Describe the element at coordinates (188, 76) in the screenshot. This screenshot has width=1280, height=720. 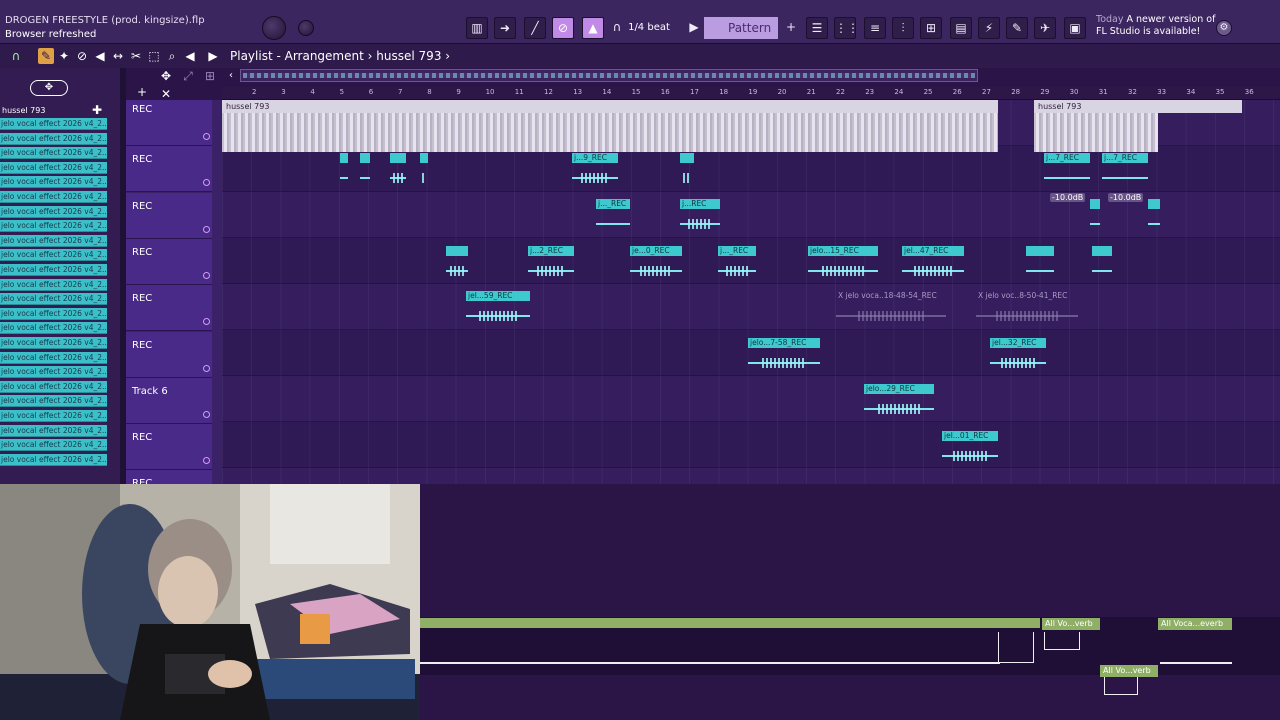
I see `expand-icon: ⤢` at that location.